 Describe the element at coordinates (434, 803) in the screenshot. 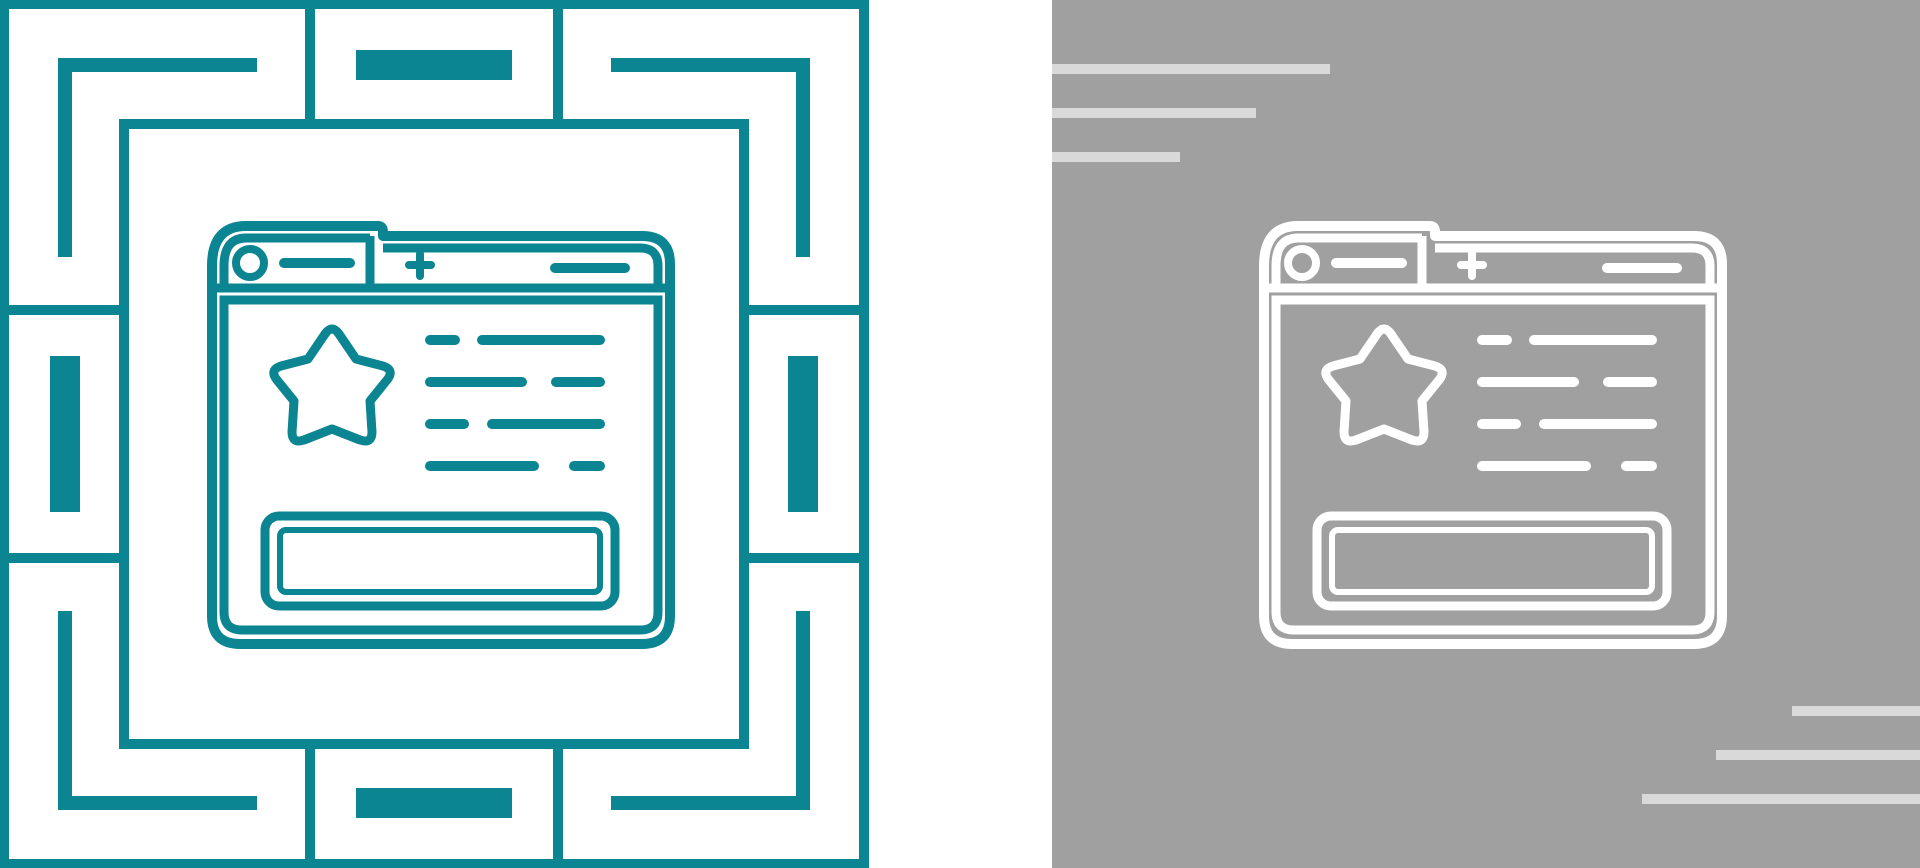

I see `bar-bottom` at that location.